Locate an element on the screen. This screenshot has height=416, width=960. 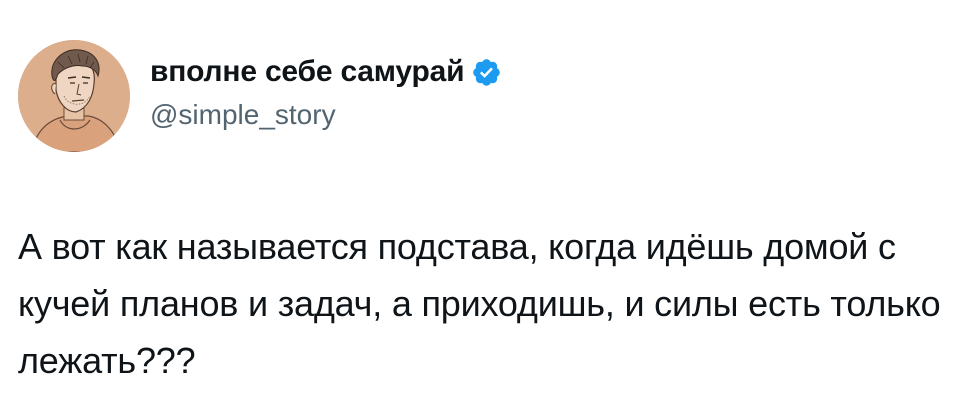
author-handle: @simple_story is located at coordinates (243, 115).